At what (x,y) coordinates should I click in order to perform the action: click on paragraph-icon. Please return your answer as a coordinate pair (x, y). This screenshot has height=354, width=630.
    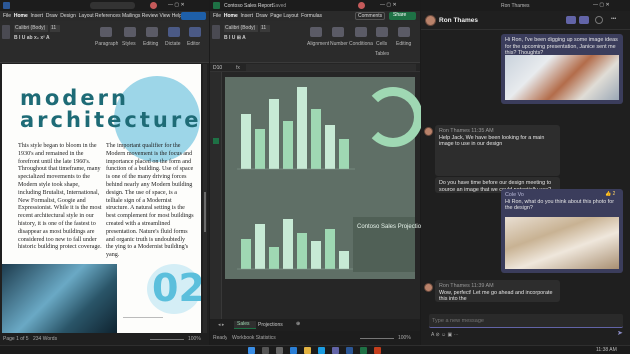
    Looking at the image, I should click on (106, 32).